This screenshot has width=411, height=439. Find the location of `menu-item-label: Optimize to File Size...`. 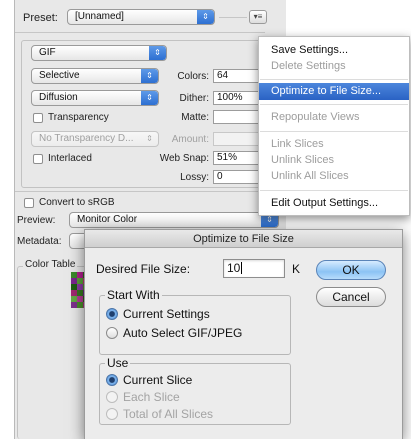

menu-item-label: Optimize to File Size... is located at coordinates (326, 91).